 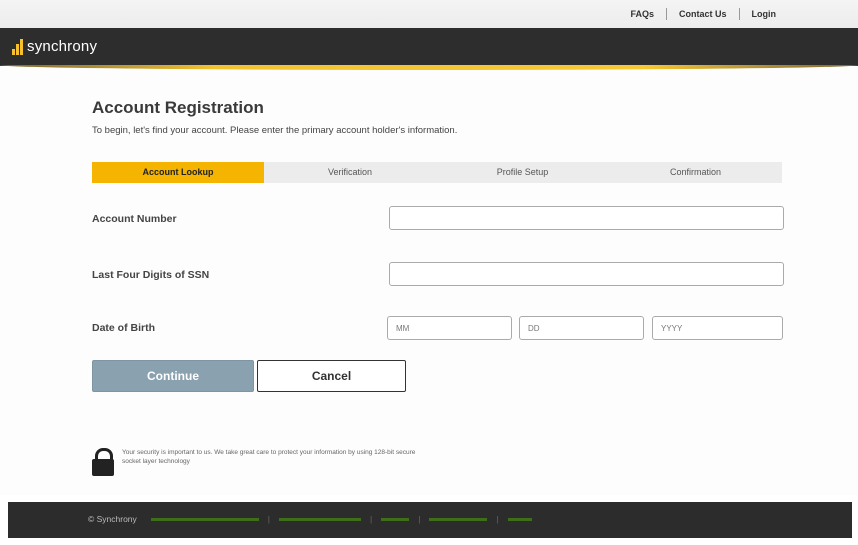 What do you see at coordinates (62, 46) in the screenshot?
I see `brand-name: synchrony` at bounding box center [62, 46].